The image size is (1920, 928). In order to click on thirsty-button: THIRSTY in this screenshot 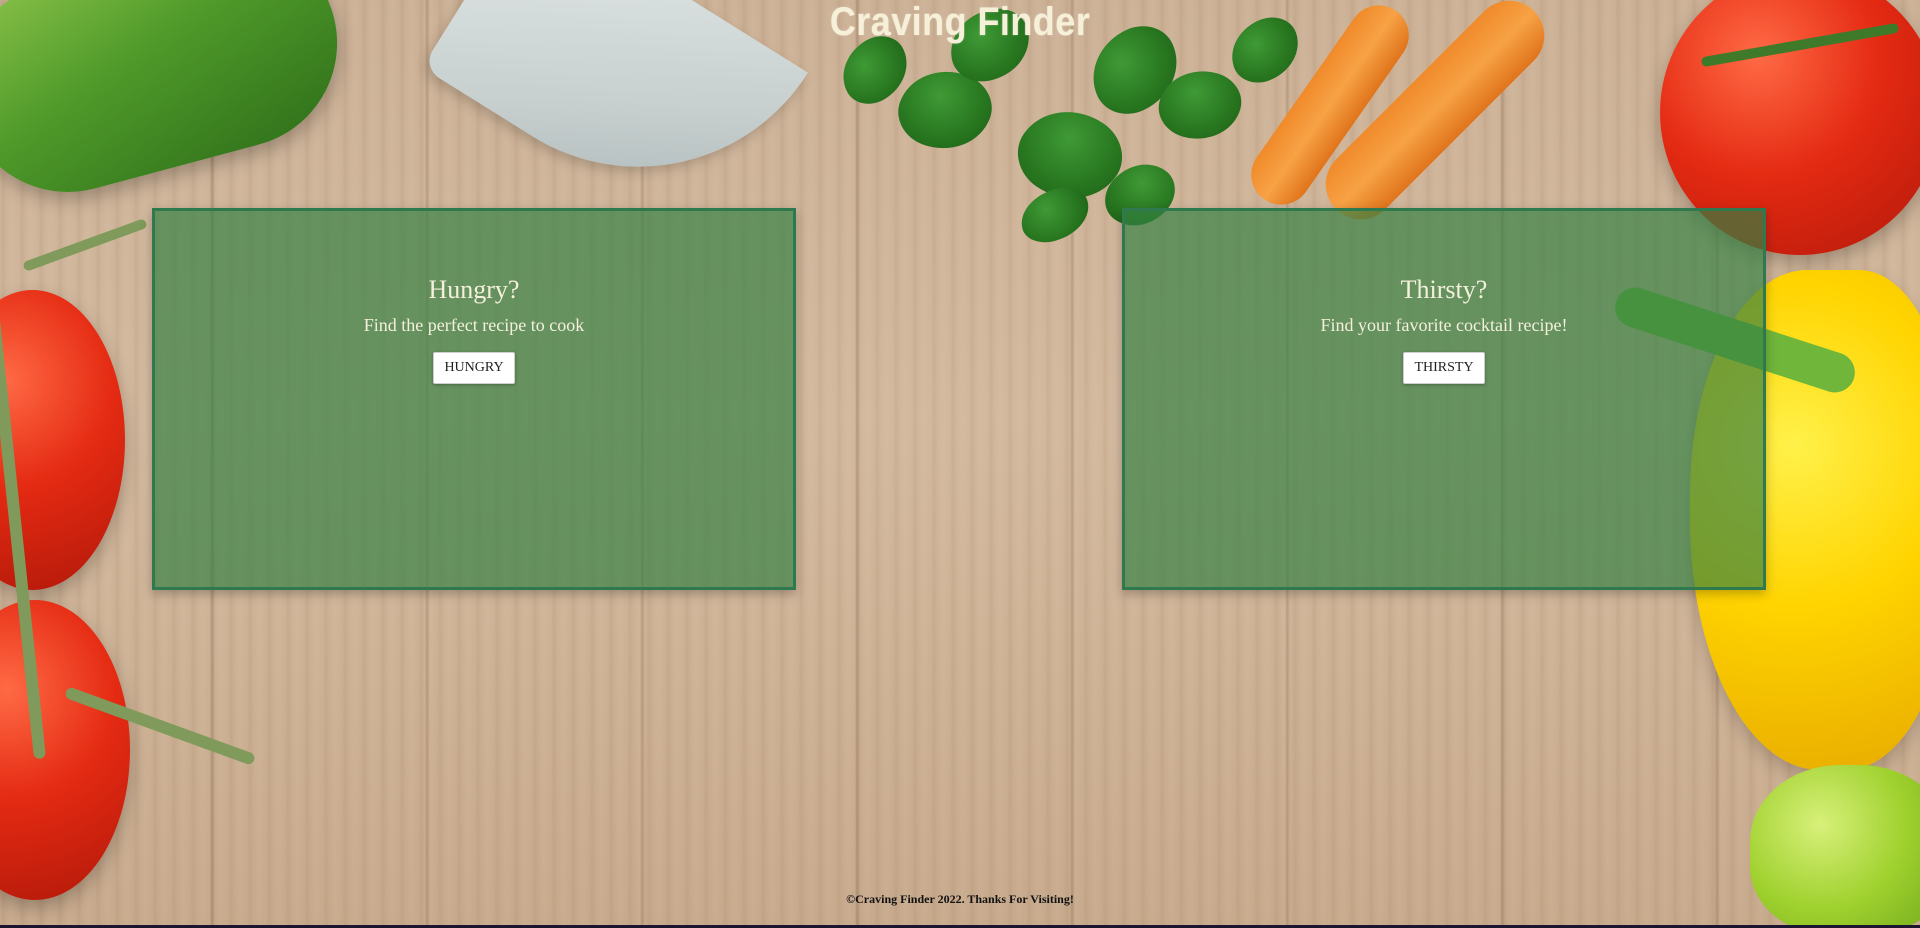, I will do `click(1444, 368)`.